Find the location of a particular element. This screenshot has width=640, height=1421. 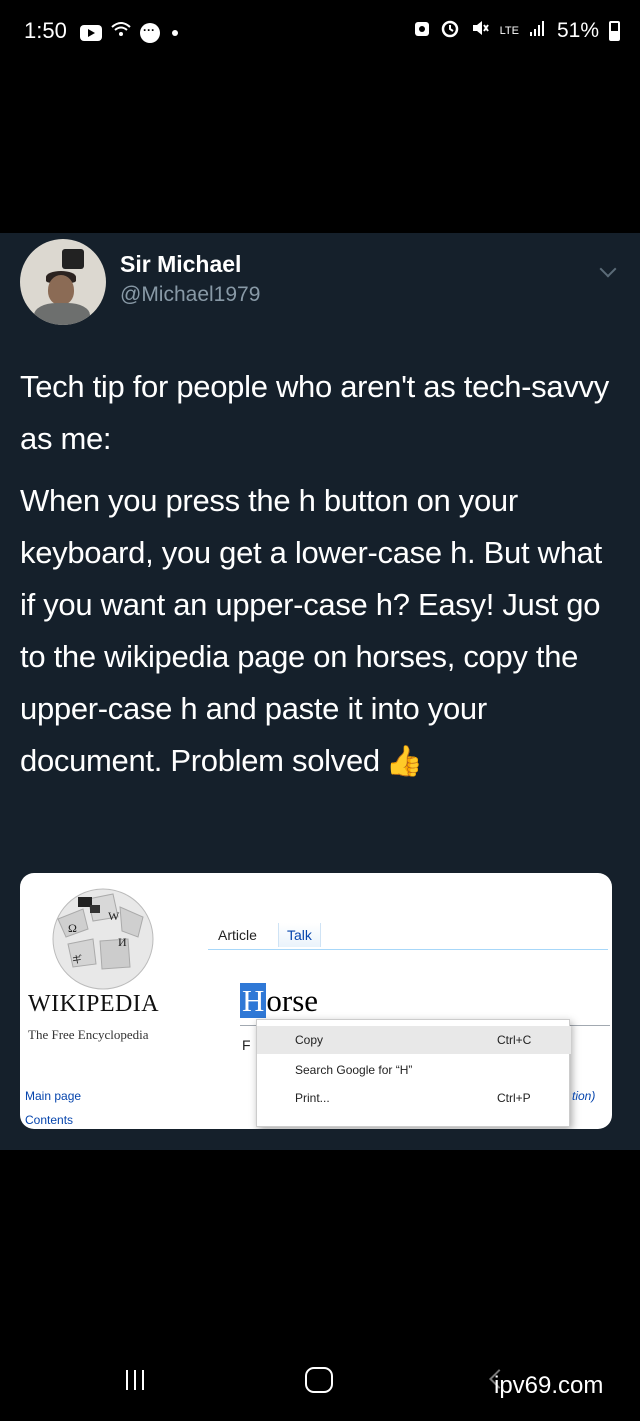

context-menu-label: Copy is located at coordinates (309, 1040).